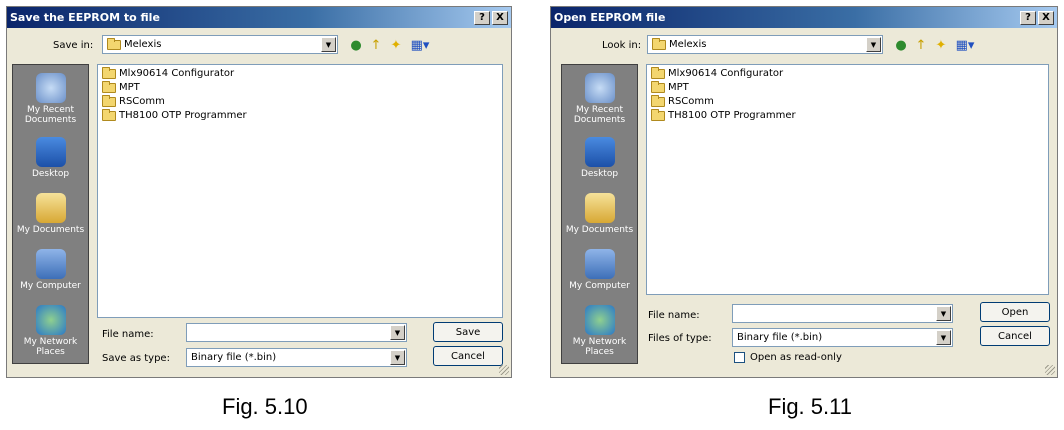 The width and height of the screenshot is (1064, 430). Describe the element at coordinates (765, 44) in the screenshot. I see `look-in-select: Melexis ▼` at that location.